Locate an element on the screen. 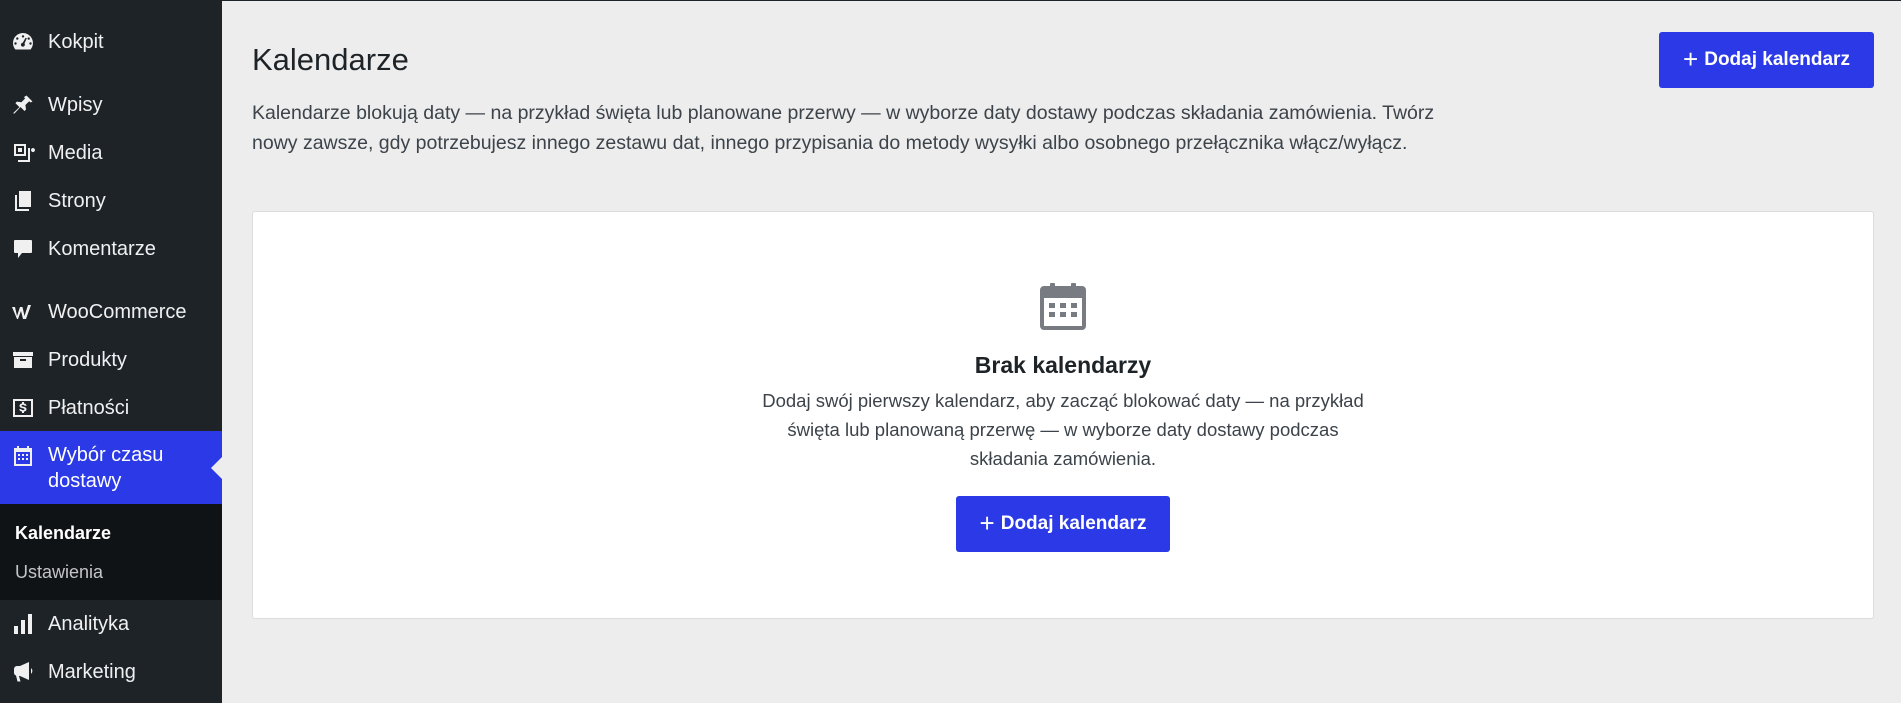 The image size is (1901, 703). empty-state-title: Brak kalendarzy is located at coordinates (1063, 365).